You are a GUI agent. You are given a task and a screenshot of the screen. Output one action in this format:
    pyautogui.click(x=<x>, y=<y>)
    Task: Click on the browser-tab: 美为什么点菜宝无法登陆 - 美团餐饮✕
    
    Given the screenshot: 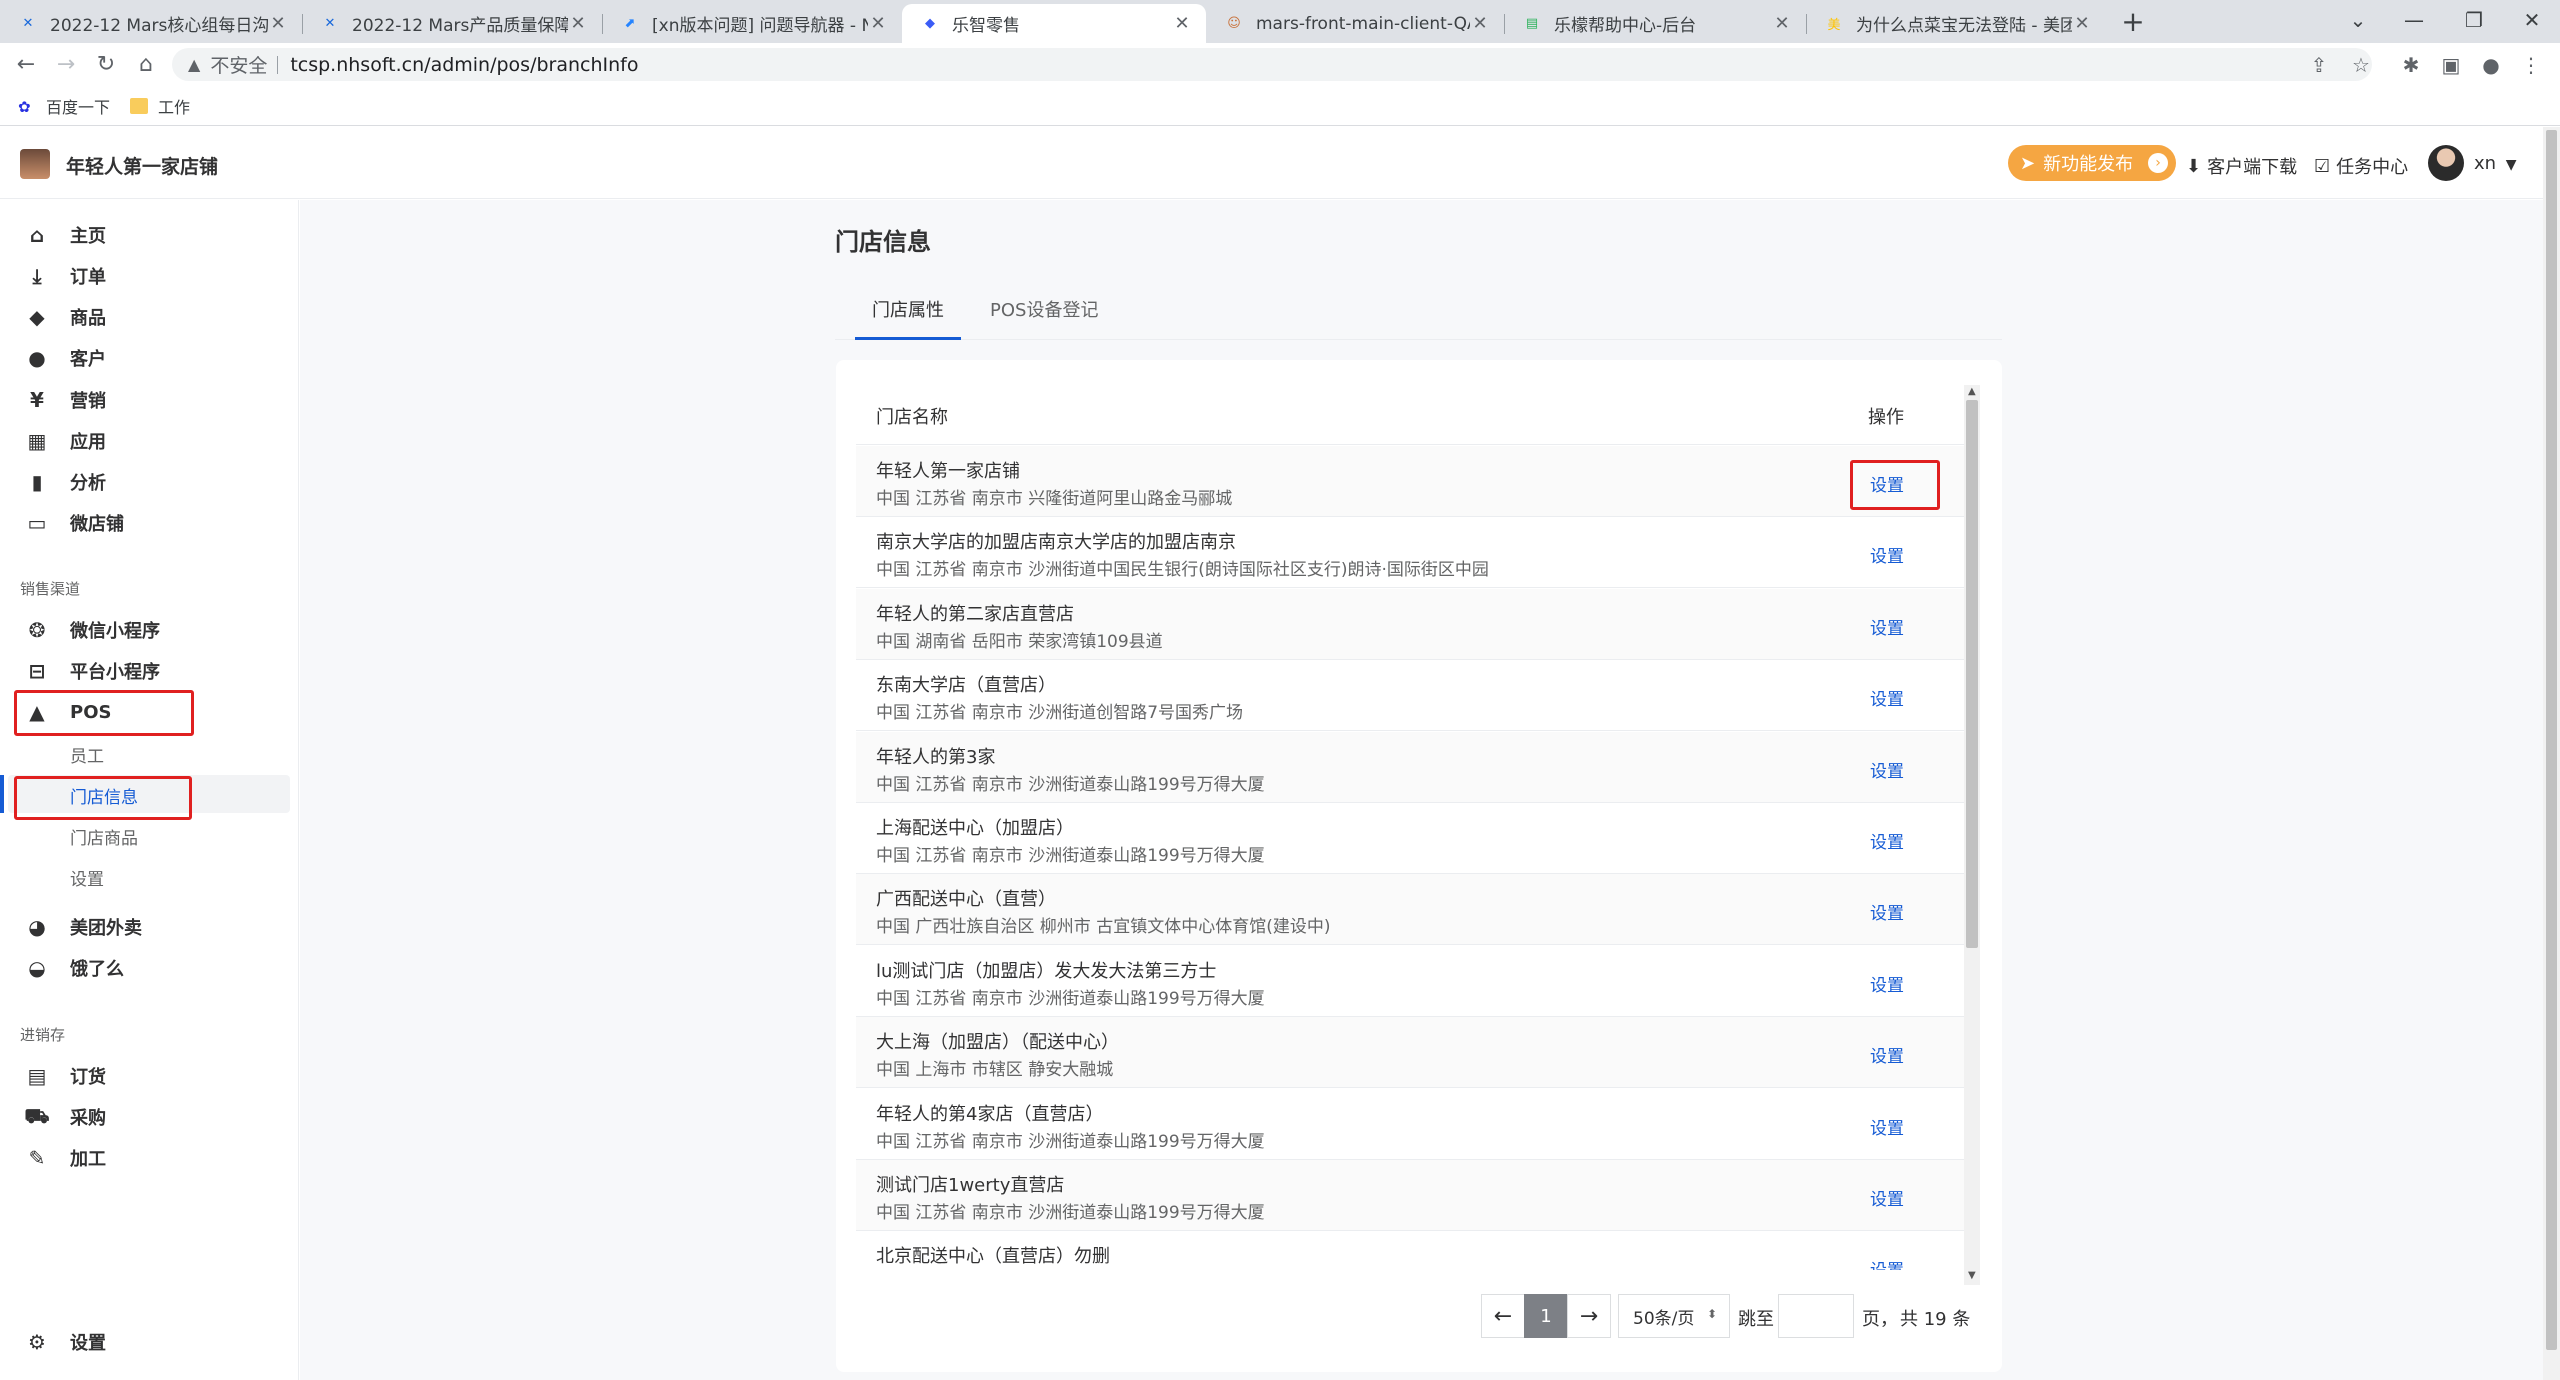 What is the action you would take?
    pyautogui.click(x=1956, y=23)
    